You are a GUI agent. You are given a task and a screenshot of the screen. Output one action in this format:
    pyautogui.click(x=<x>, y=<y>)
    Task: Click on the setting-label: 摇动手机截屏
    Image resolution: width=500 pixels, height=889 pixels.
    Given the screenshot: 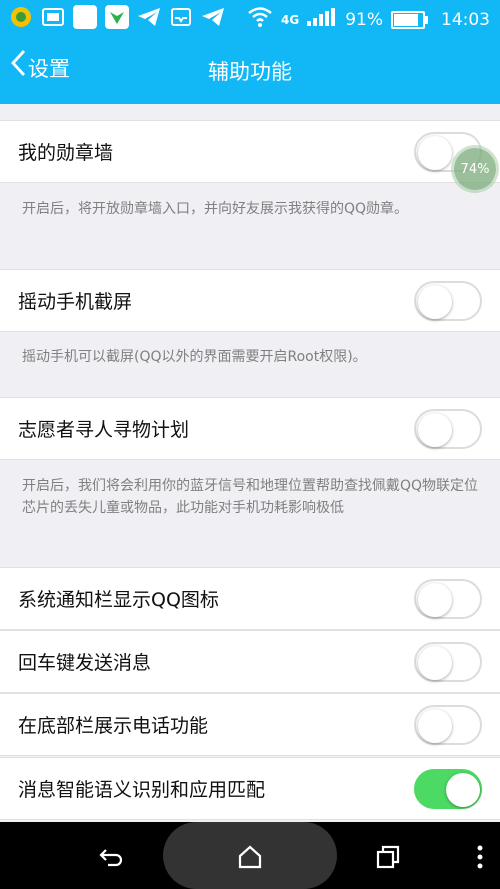 What is the action you would take?
    pyautogui.click(x=75, y=302)
    